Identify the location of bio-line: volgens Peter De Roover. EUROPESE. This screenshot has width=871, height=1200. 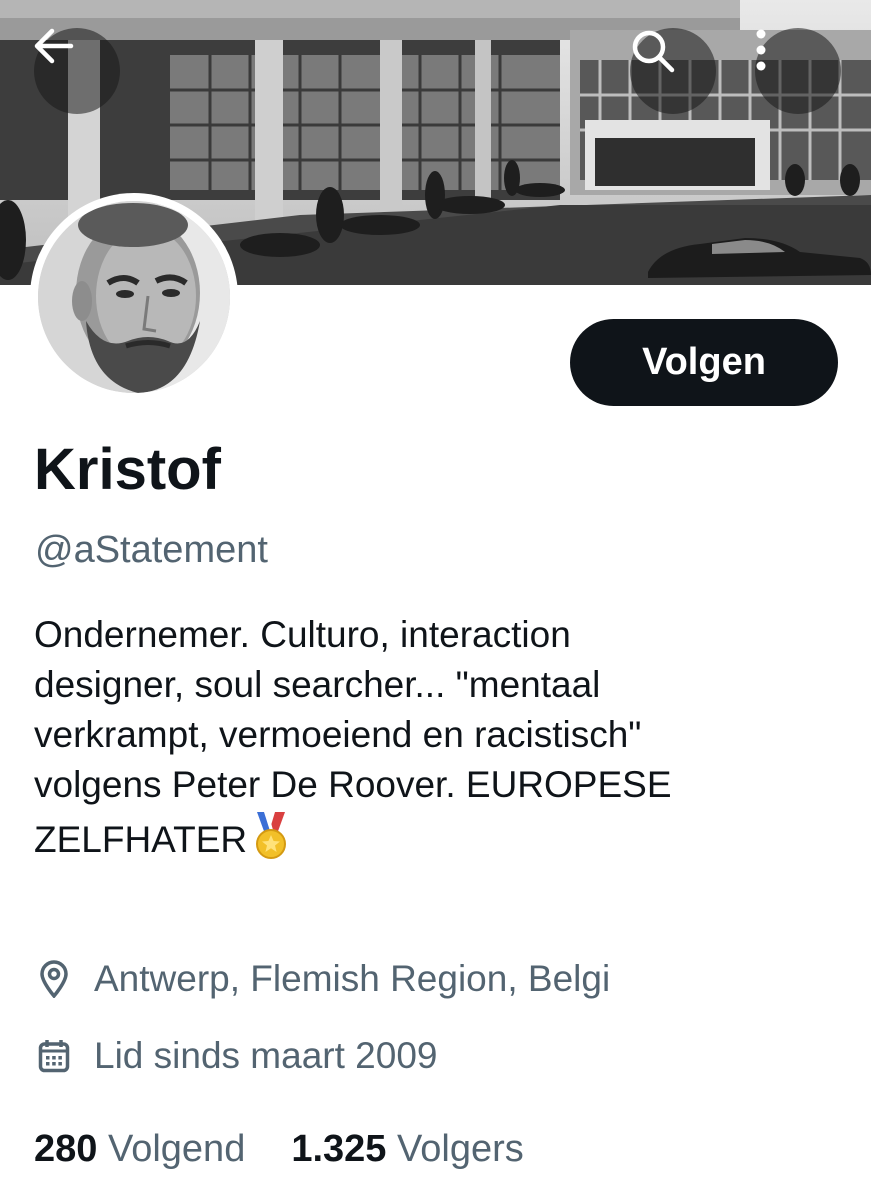
(353, 784).